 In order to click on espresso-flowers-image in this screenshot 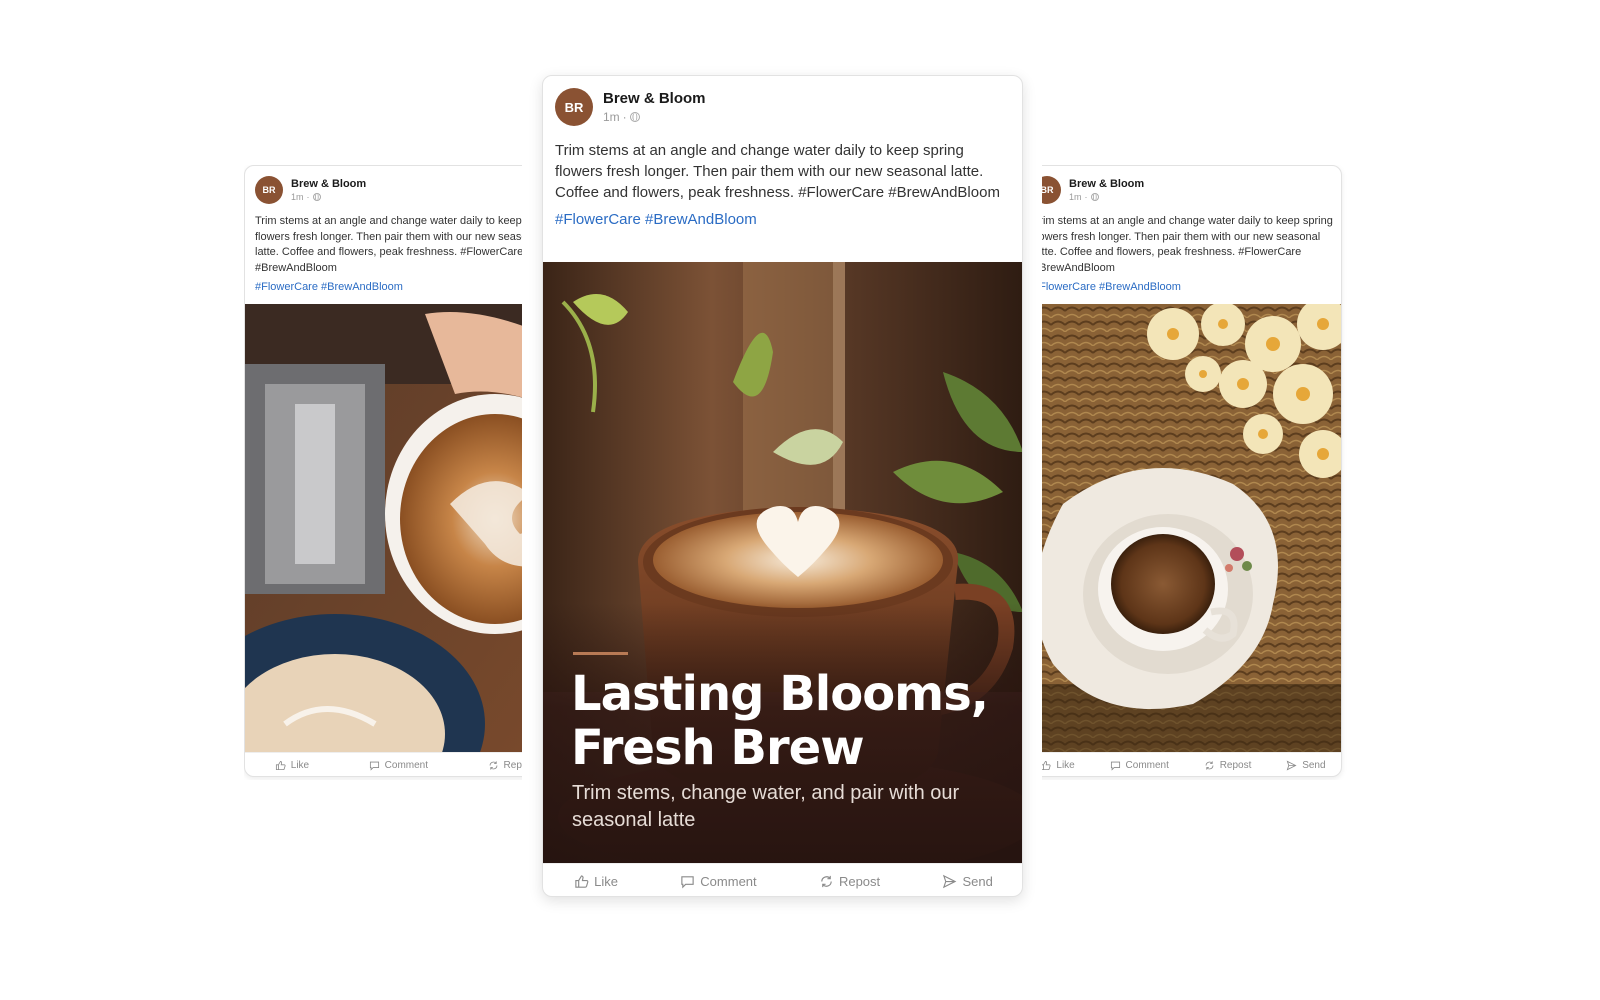, I will do `click(1191, 528)`.